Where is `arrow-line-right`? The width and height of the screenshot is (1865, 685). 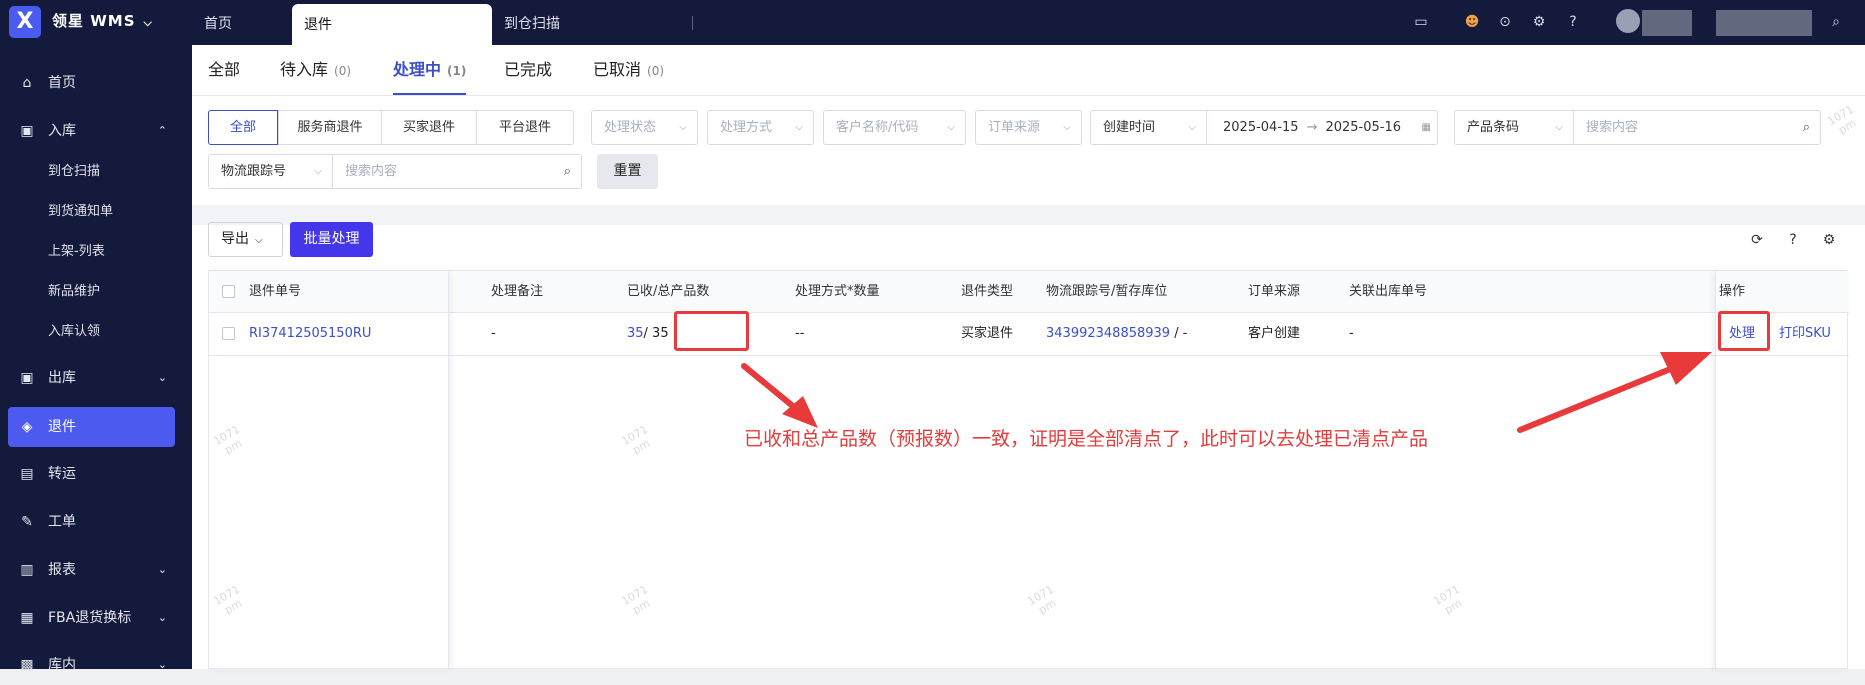
arrow-line-right is located at coordinates (1594, 400).